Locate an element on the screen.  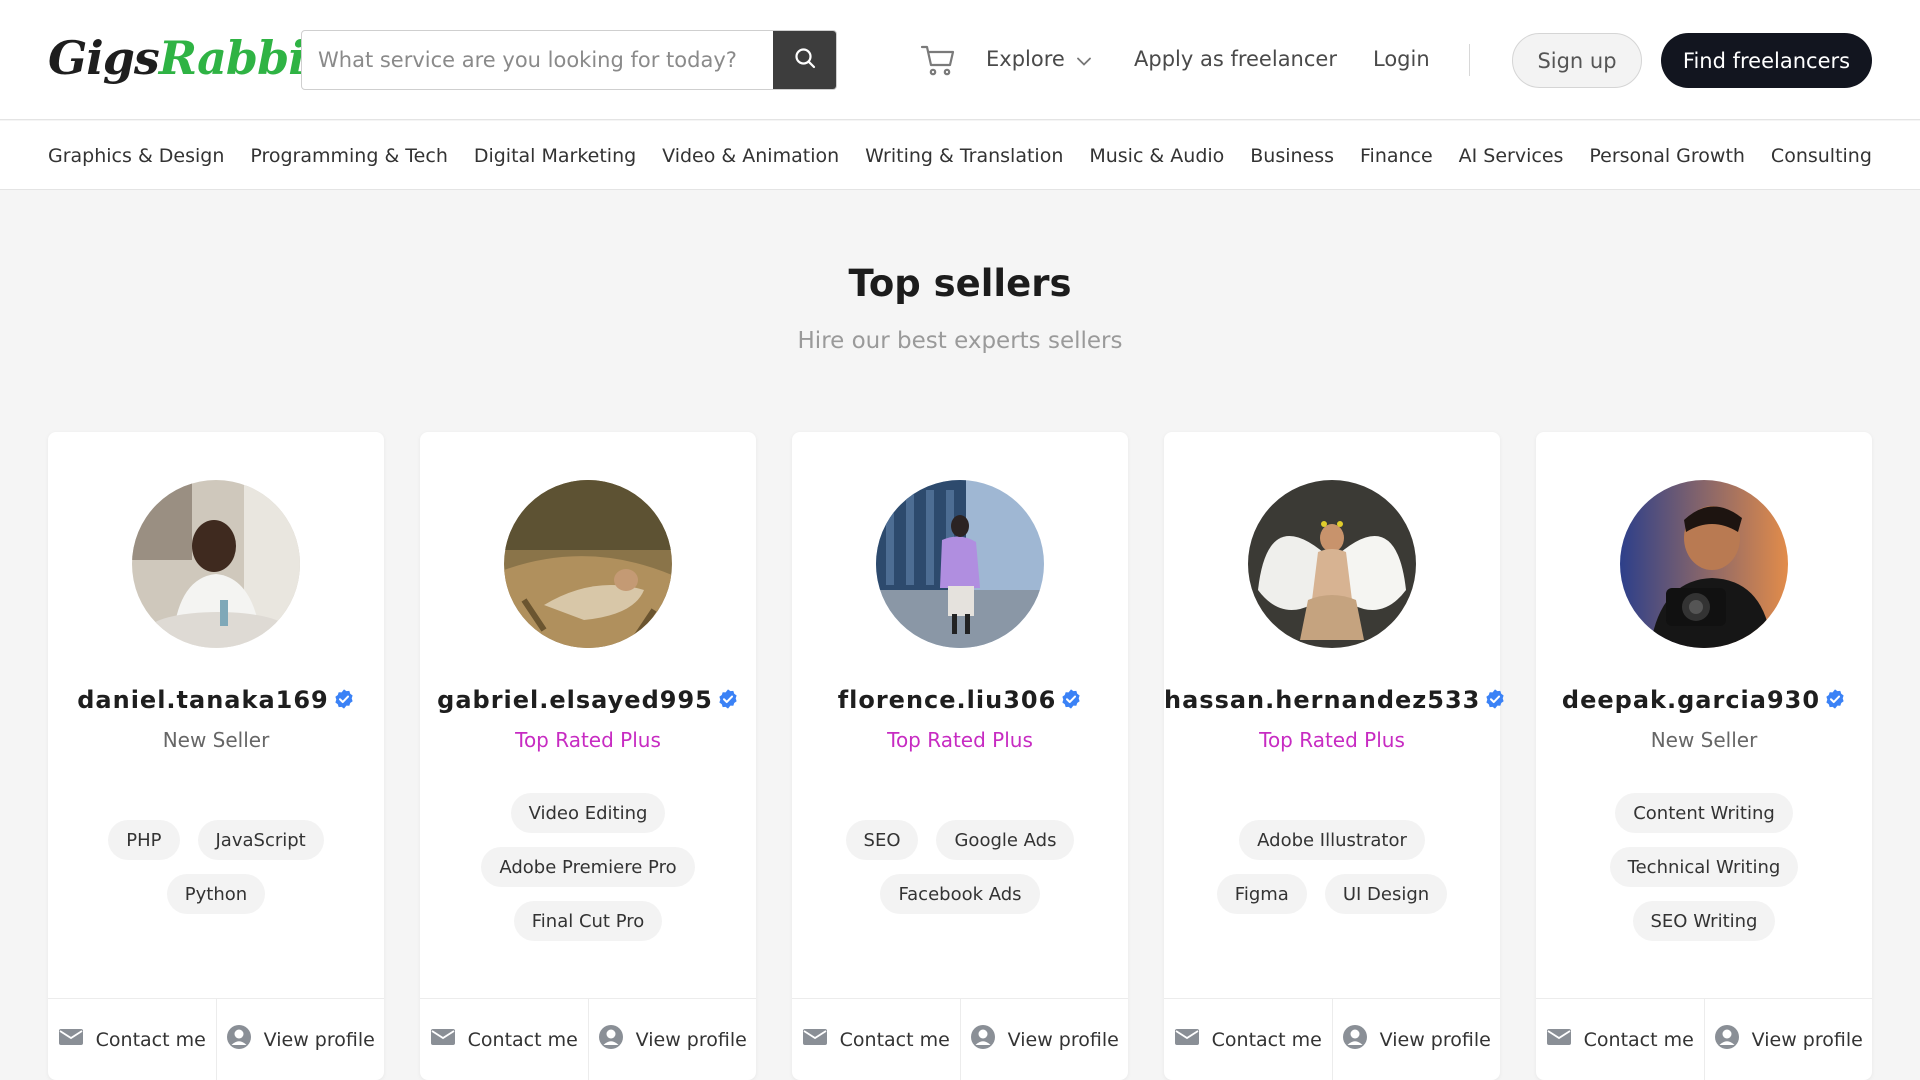
seller-username: deepak.garcia930 is located at coordinates (1691, 700).